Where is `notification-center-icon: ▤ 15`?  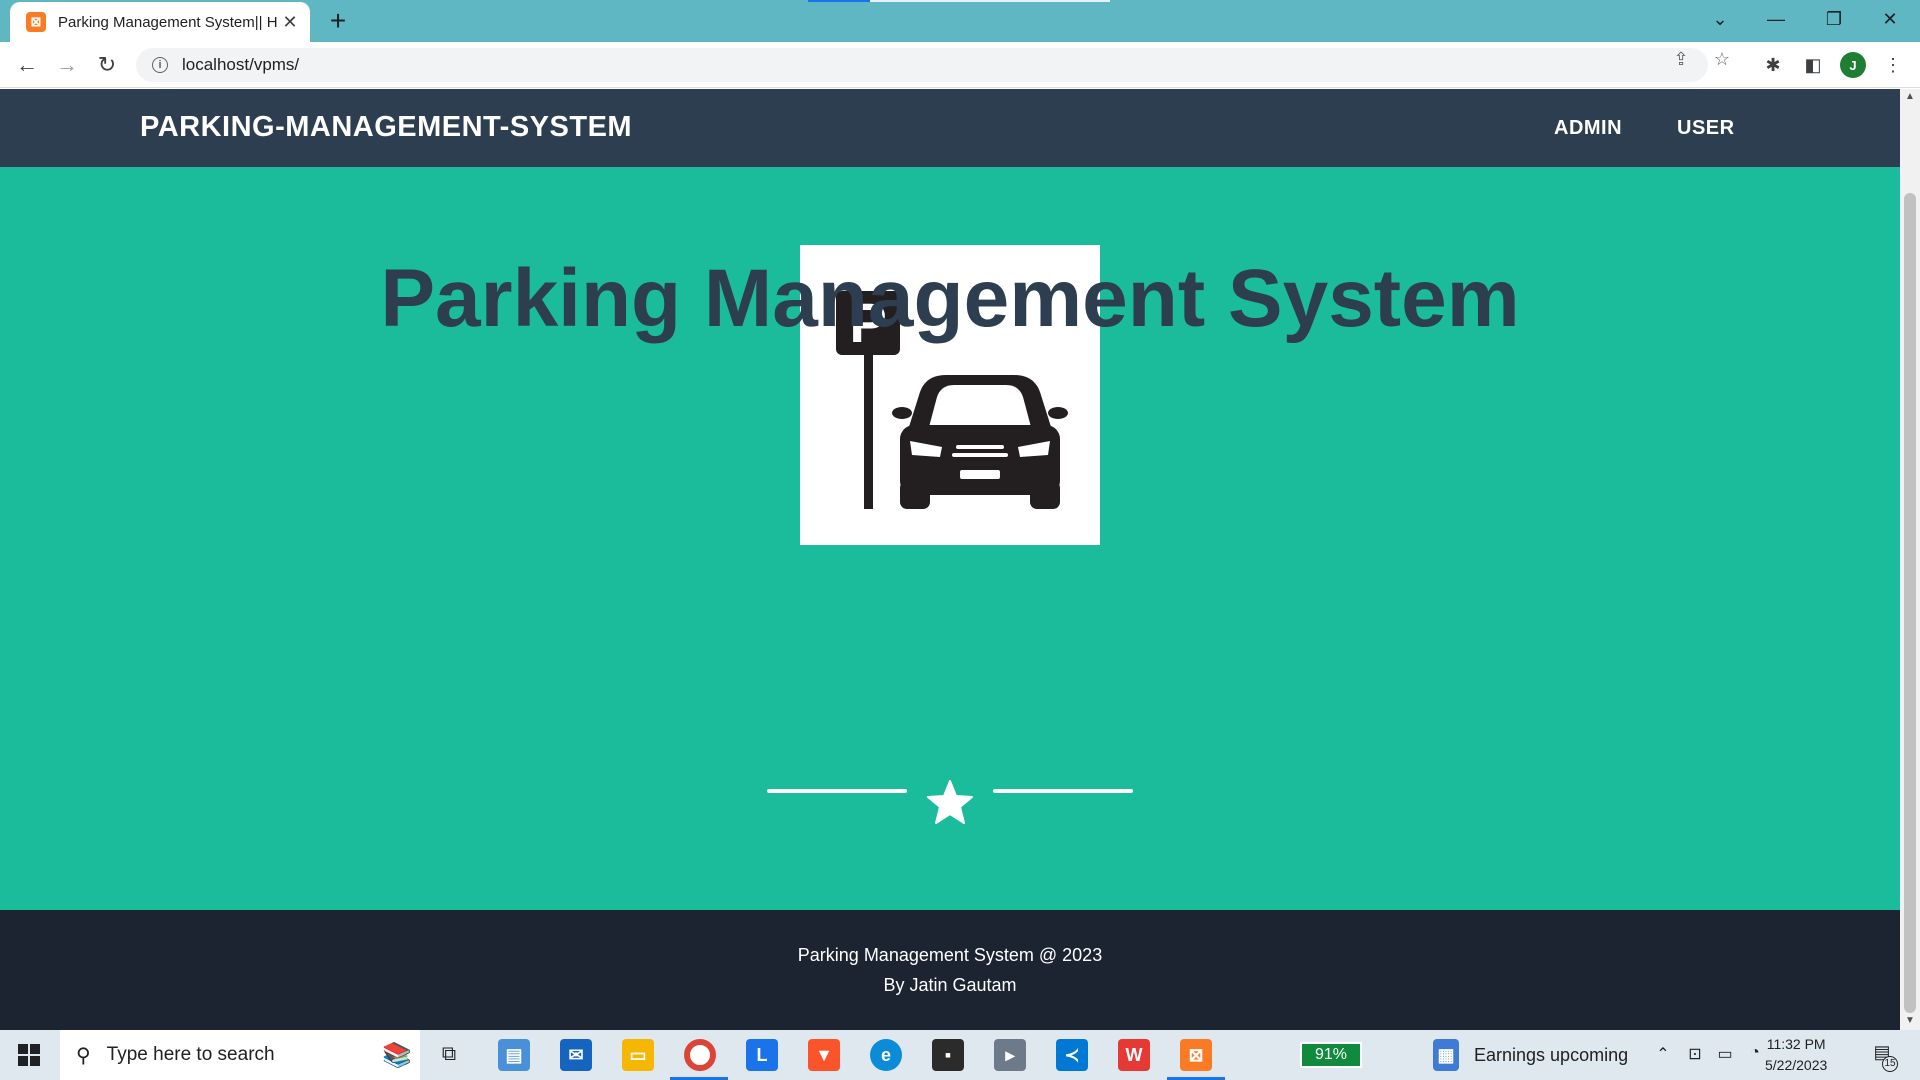
notification-center-icon: ▤ 15 is located at coordinates (1883, 1057).